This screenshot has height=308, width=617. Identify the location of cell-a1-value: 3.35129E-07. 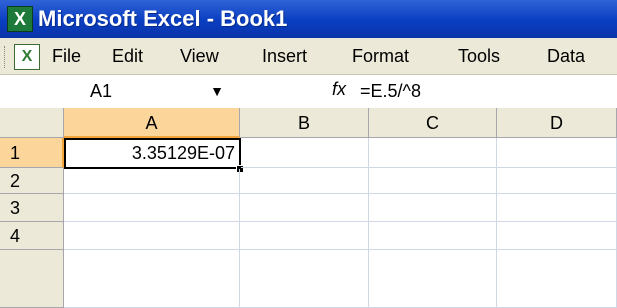
(183, 153).